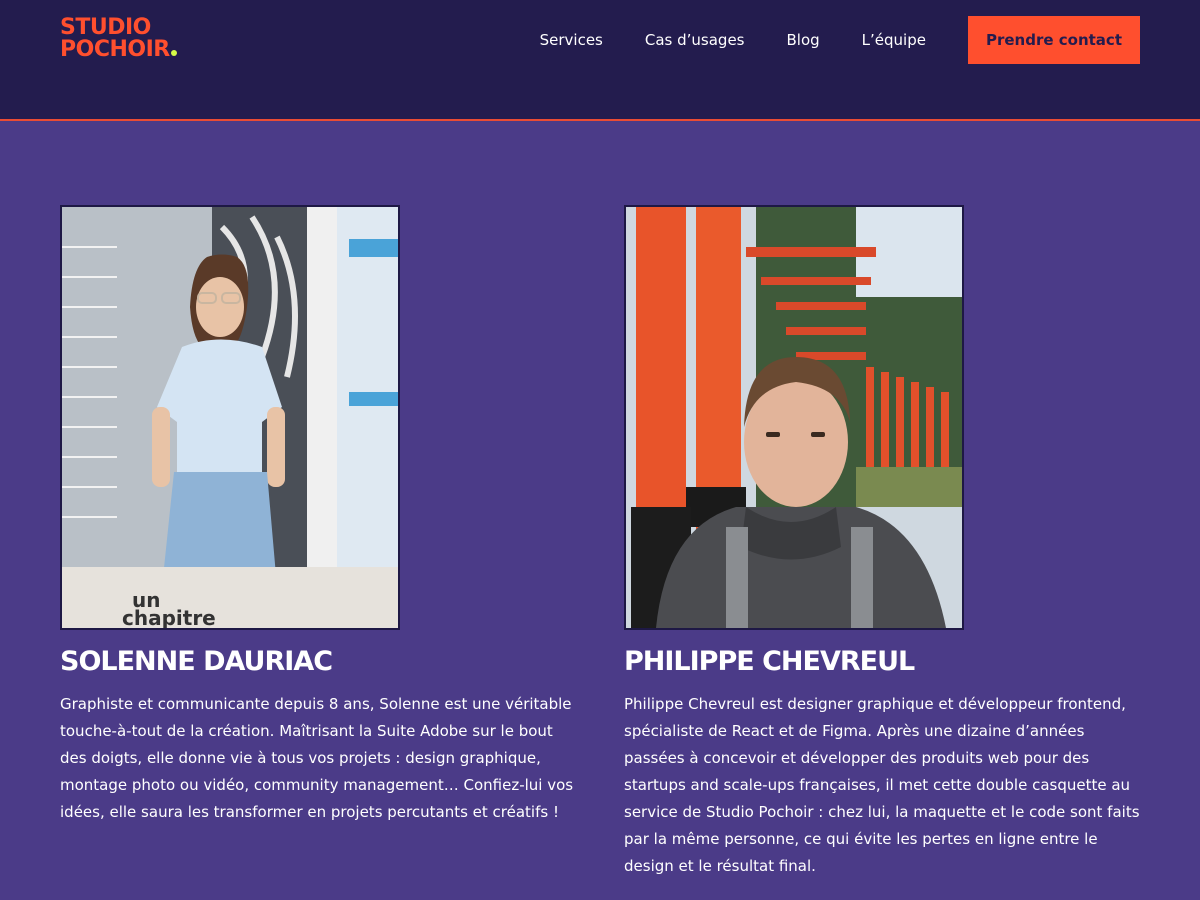  I want to click on nav-services: Services, so click(571, 40).